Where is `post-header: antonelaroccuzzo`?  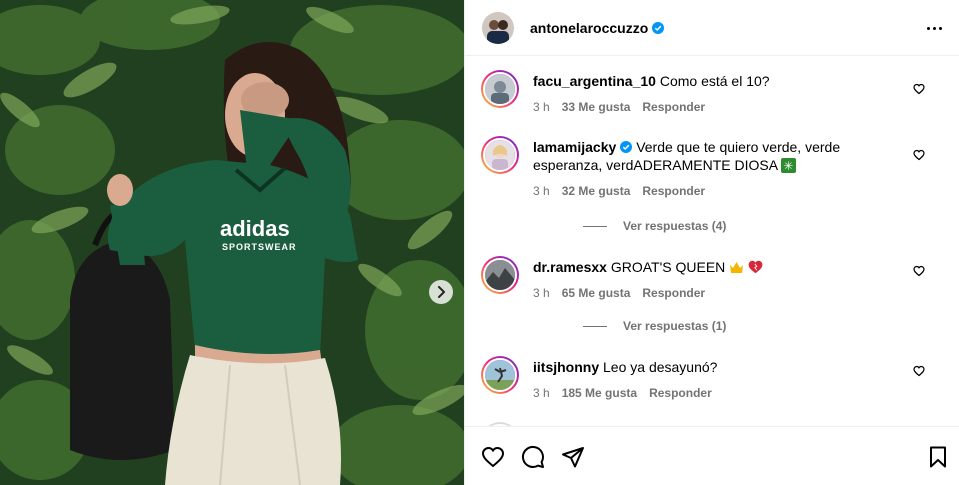
post-header: antonelaroccuzzo is located at coordinates (712, 28).